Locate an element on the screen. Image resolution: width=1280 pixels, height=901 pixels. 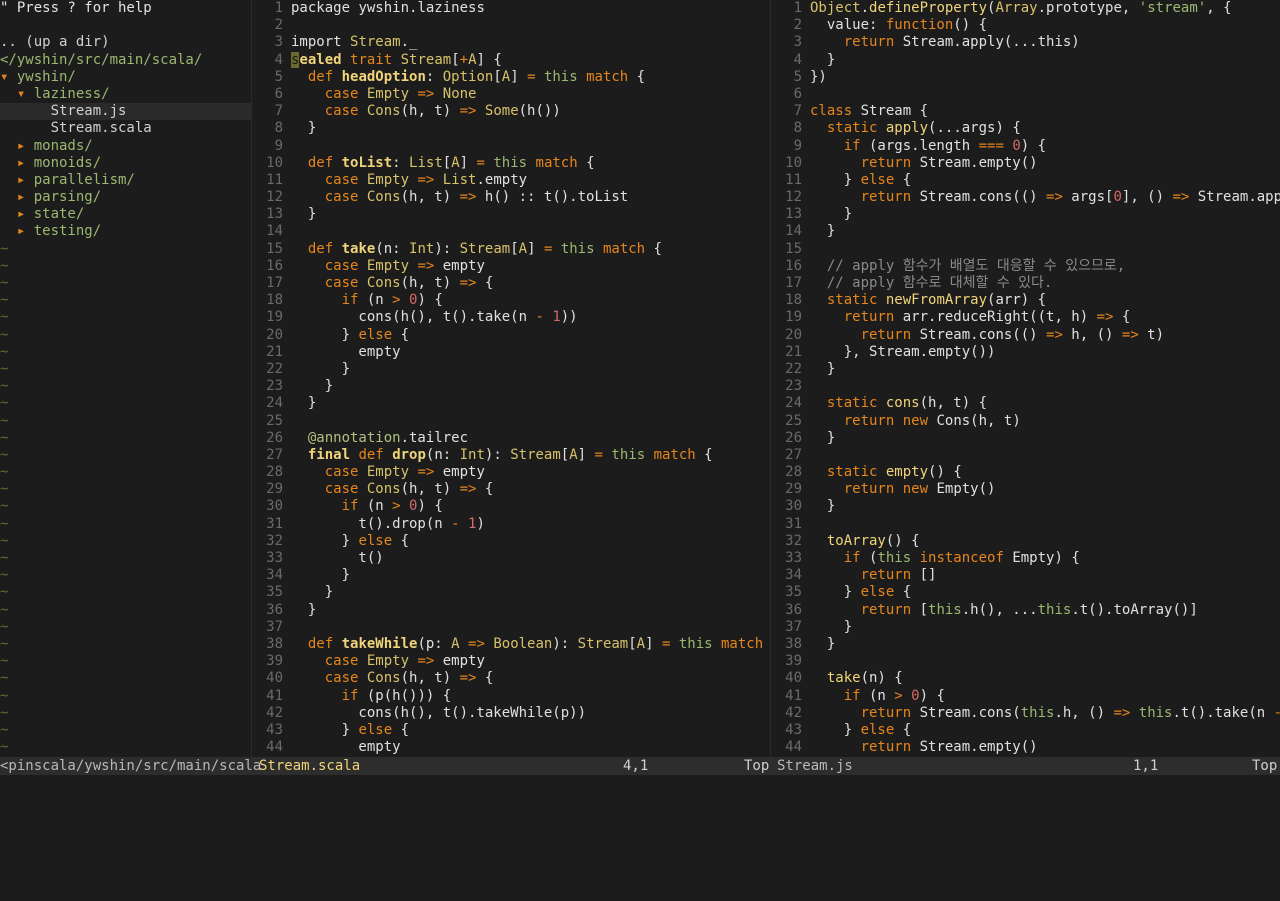
code-line: 39 case Empty => empty is located at coordinates (510, 661).